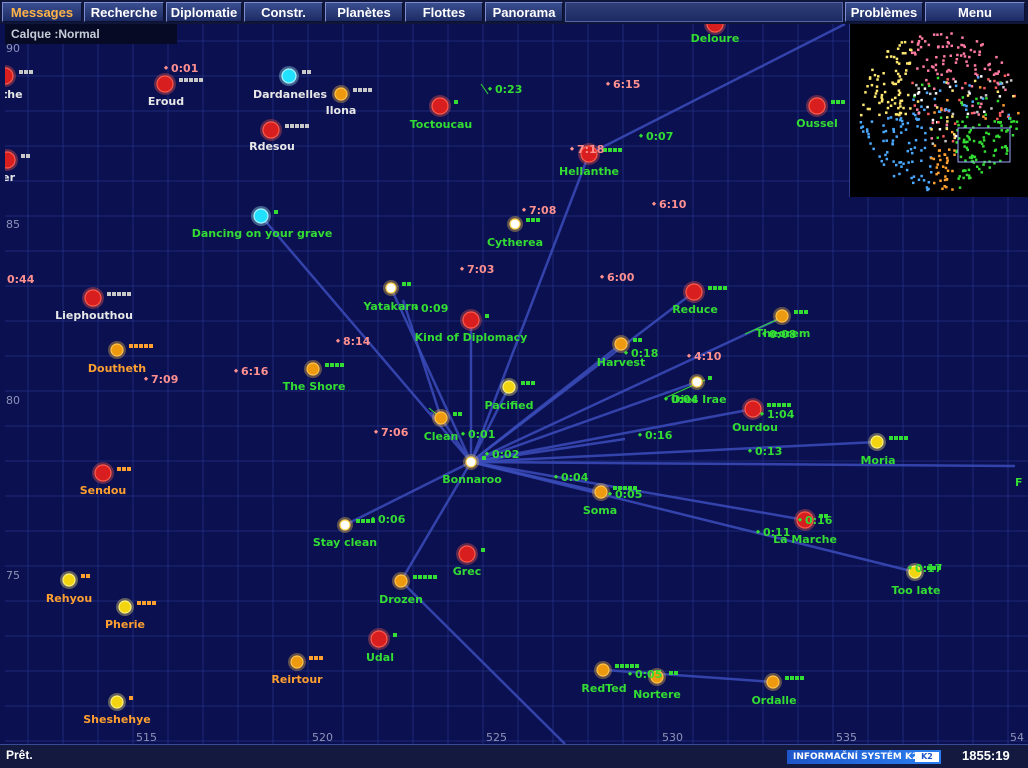  What do you see at coordinates (444, 12) in the screenshot?
I see `fleets-tab: Flottes` at bounding box center [444, 12].